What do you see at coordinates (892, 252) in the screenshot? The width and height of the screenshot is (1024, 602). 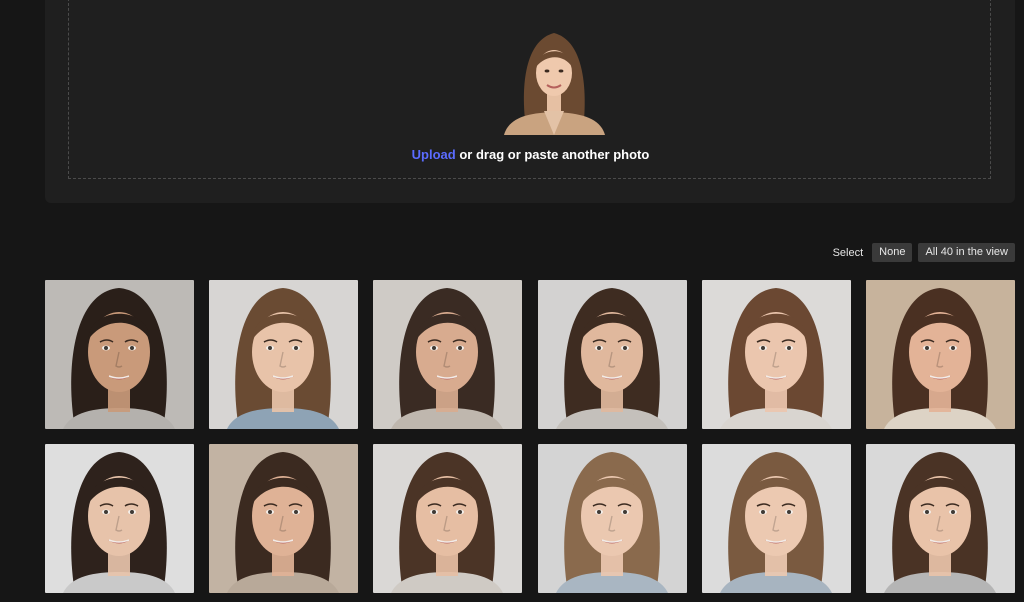 I see `select-none-button: None` at bounding box center [892, 252].